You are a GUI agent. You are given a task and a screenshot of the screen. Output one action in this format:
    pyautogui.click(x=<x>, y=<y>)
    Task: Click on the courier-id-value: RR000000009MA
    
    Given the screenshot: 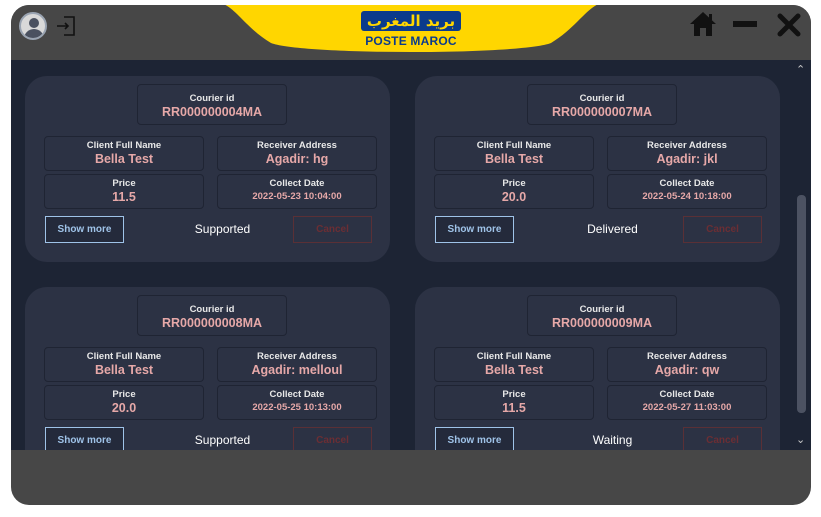 What is the action you would take?
    pyautogui.click(x=602, y=323)
    